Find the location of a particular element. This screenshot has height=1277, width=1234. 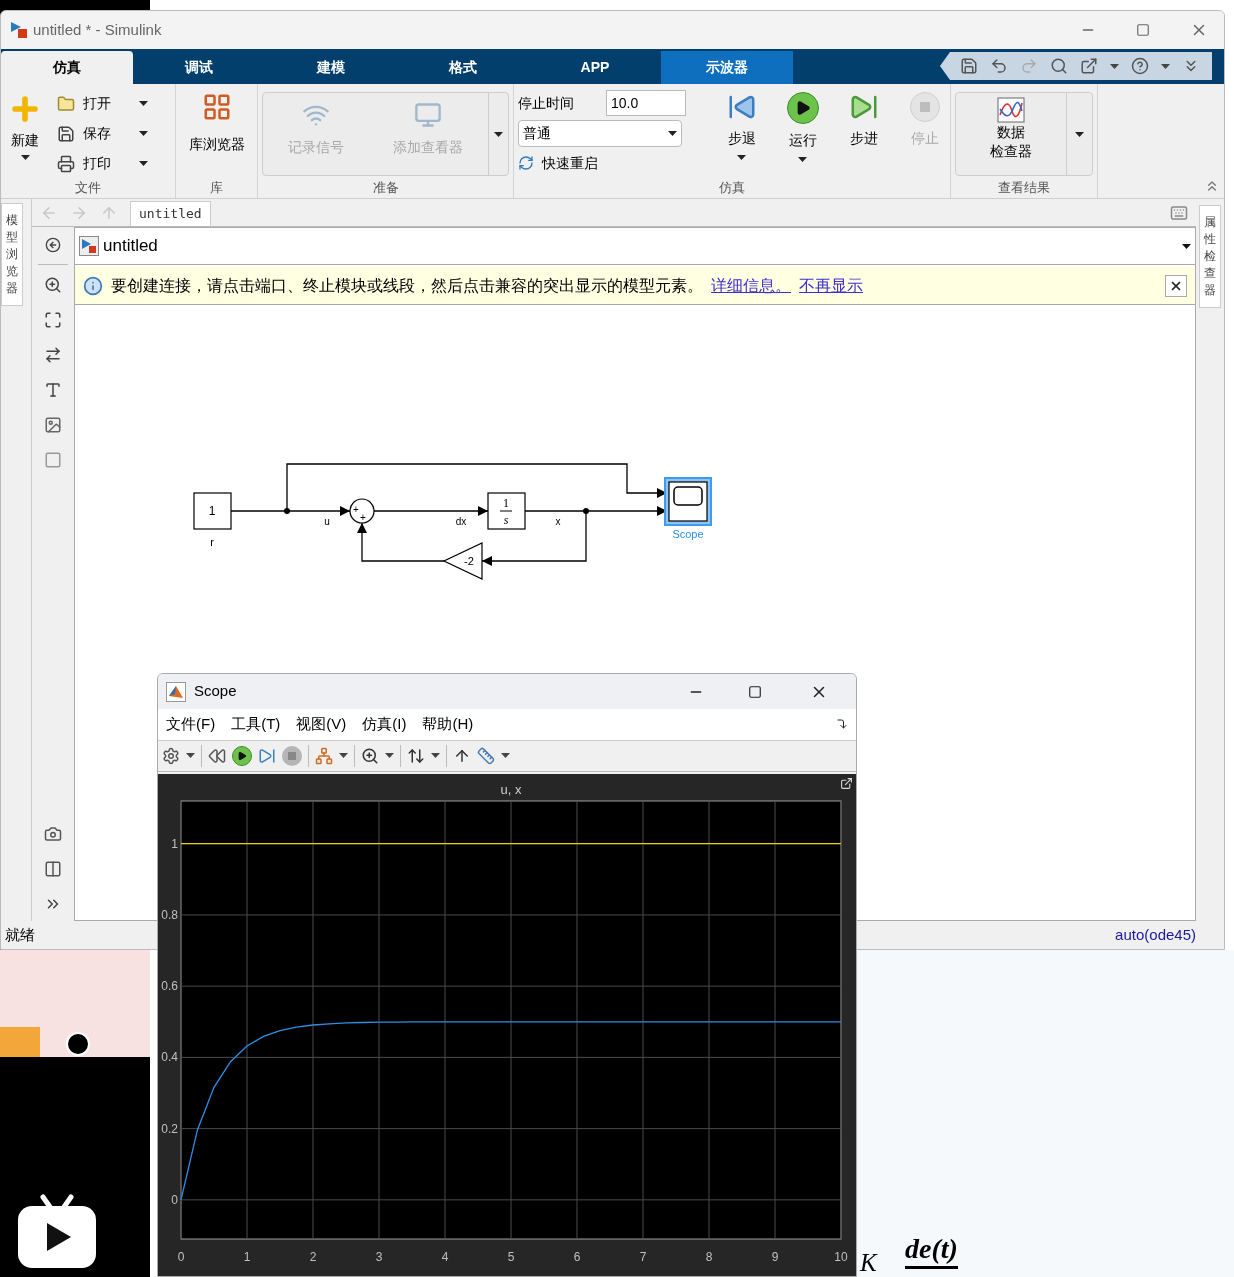

library-browser-button: 库浏览器 is located at coordinates (216, 123).